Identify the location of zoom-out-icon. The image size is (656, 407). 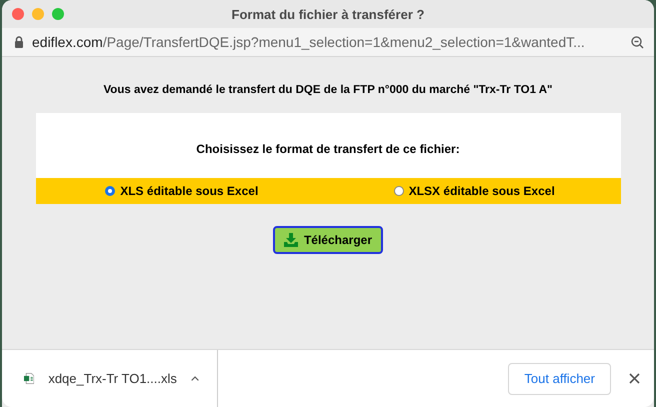
(637, 42).